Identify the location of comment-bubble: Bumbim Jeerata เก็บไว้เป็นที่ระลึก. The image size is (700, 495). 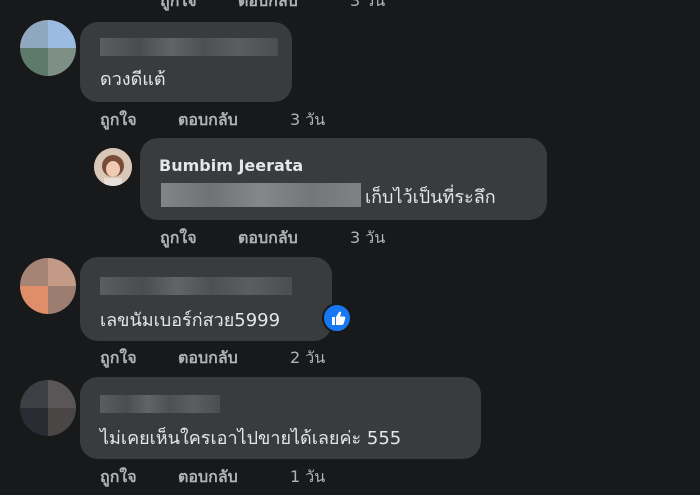
(343, 179).